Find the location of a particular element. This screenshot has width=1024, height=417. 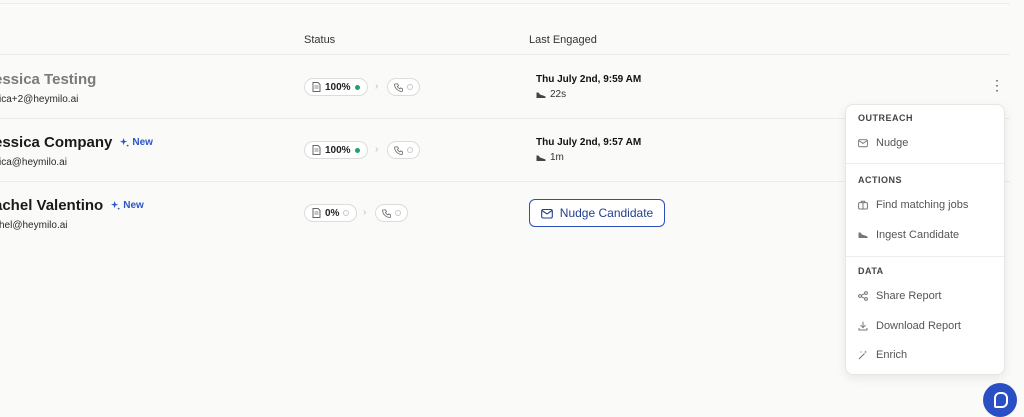

menu-item-enrich: Enrich is located at coordinates (882, 355).